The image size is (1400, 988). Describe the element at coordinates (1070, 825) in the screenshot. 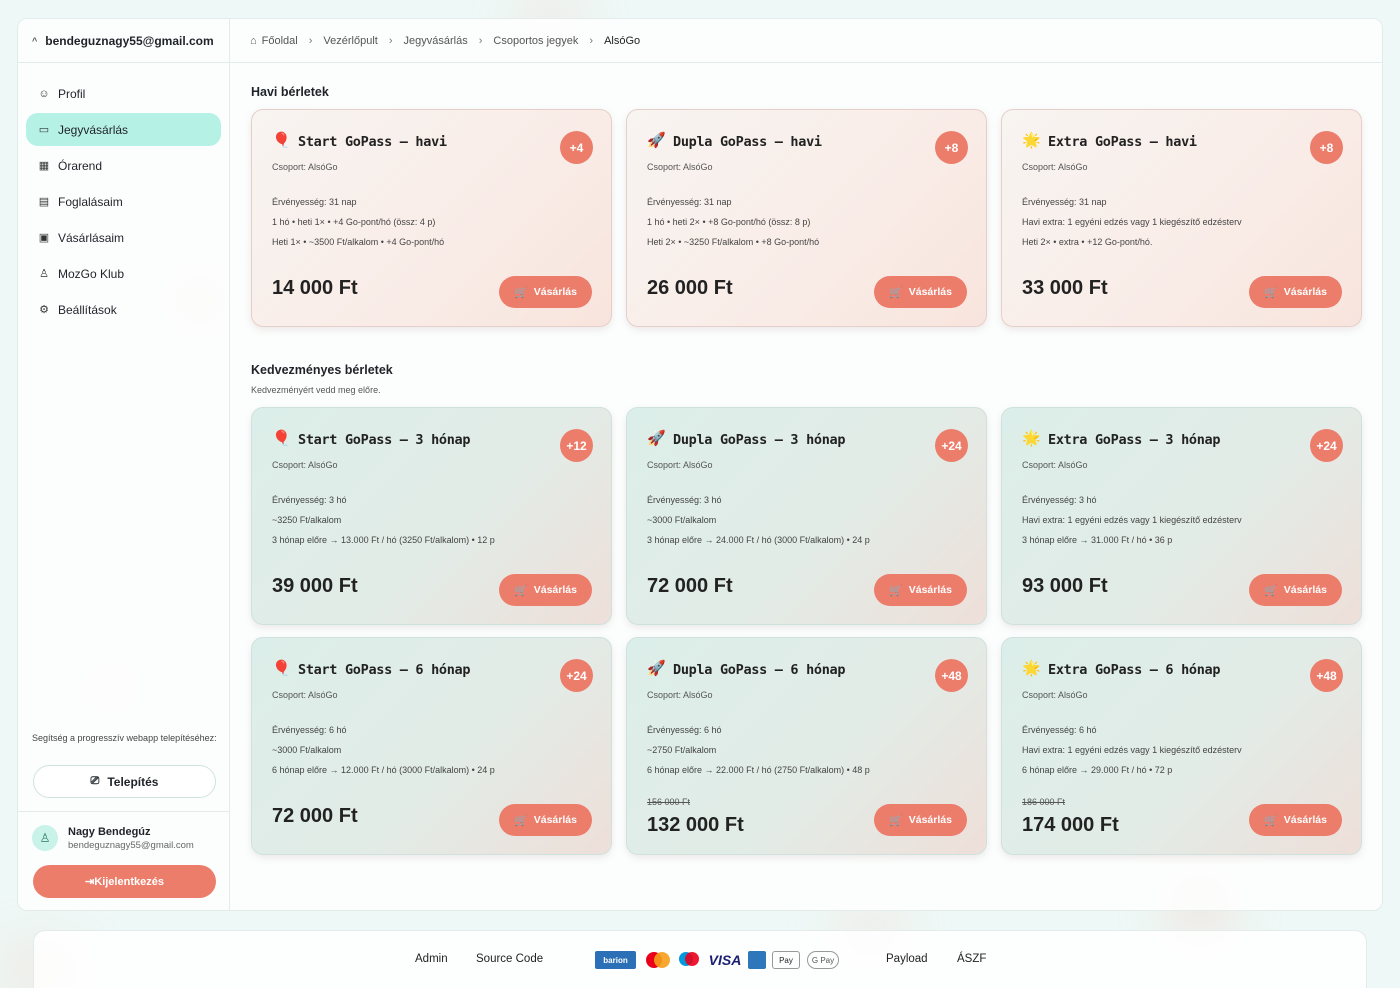

I see `pass-price: 174 000 Ft` at that location.